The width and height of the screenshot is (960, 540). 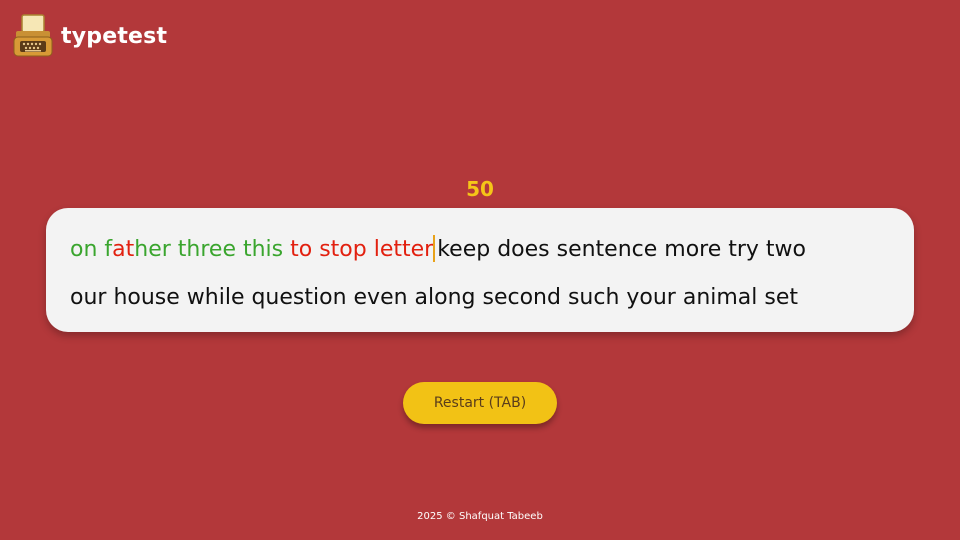 What do you see at coordinates (434, 248) in the screenshot?
I see `text-cursor` at bounding box center [434, 248].